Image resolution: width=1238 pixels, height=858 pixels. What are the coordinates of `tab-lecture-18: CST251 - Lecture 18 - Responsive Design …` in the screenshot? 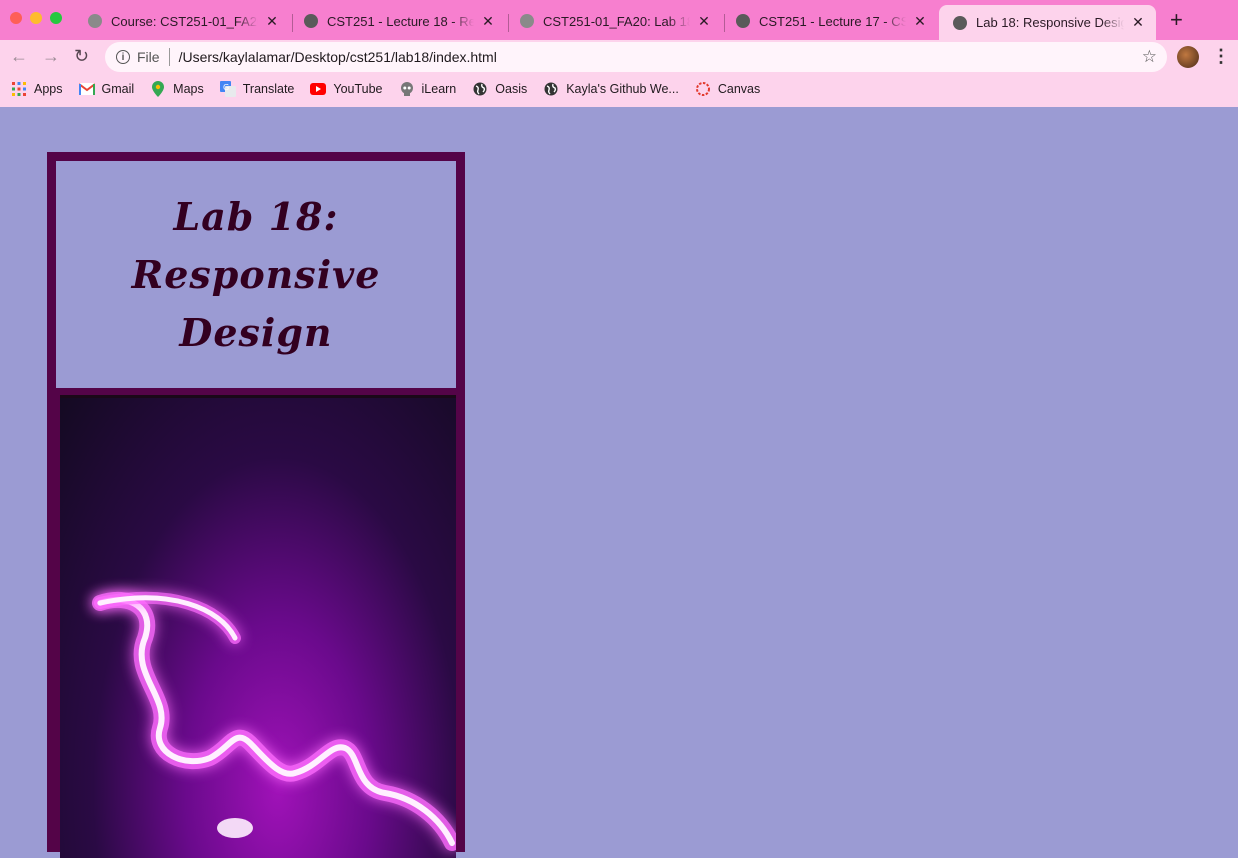 It's located at (398, 21).